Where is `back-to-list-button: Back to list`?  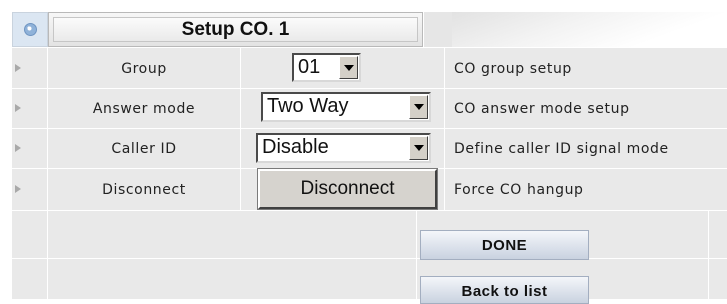
back-to-list-button: Back to list is located at coordinates (504, 290).